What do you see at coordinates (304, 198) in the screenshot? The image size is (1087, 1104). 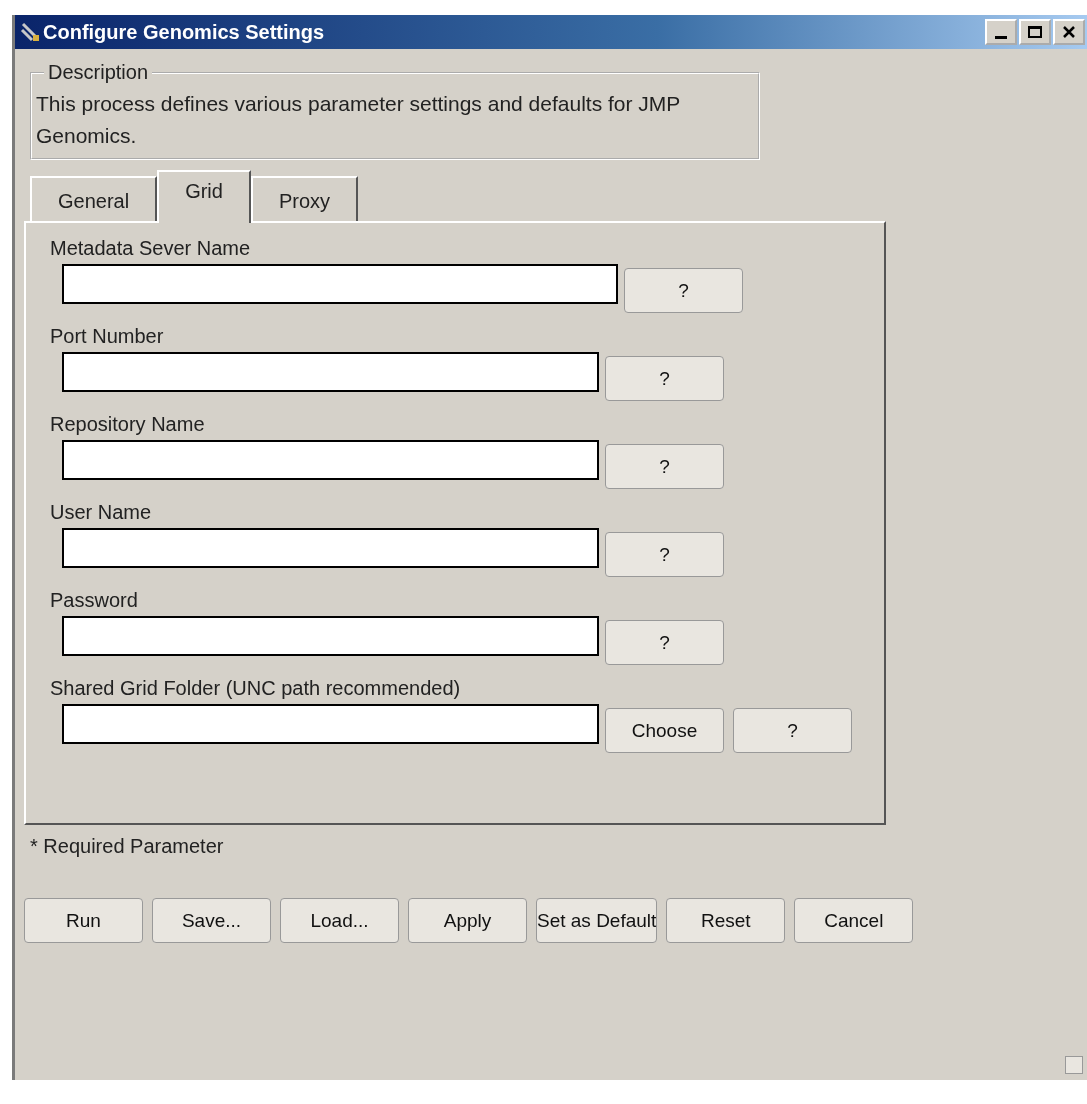 I see `tab: Proxy` at bounding box center [304, 198].